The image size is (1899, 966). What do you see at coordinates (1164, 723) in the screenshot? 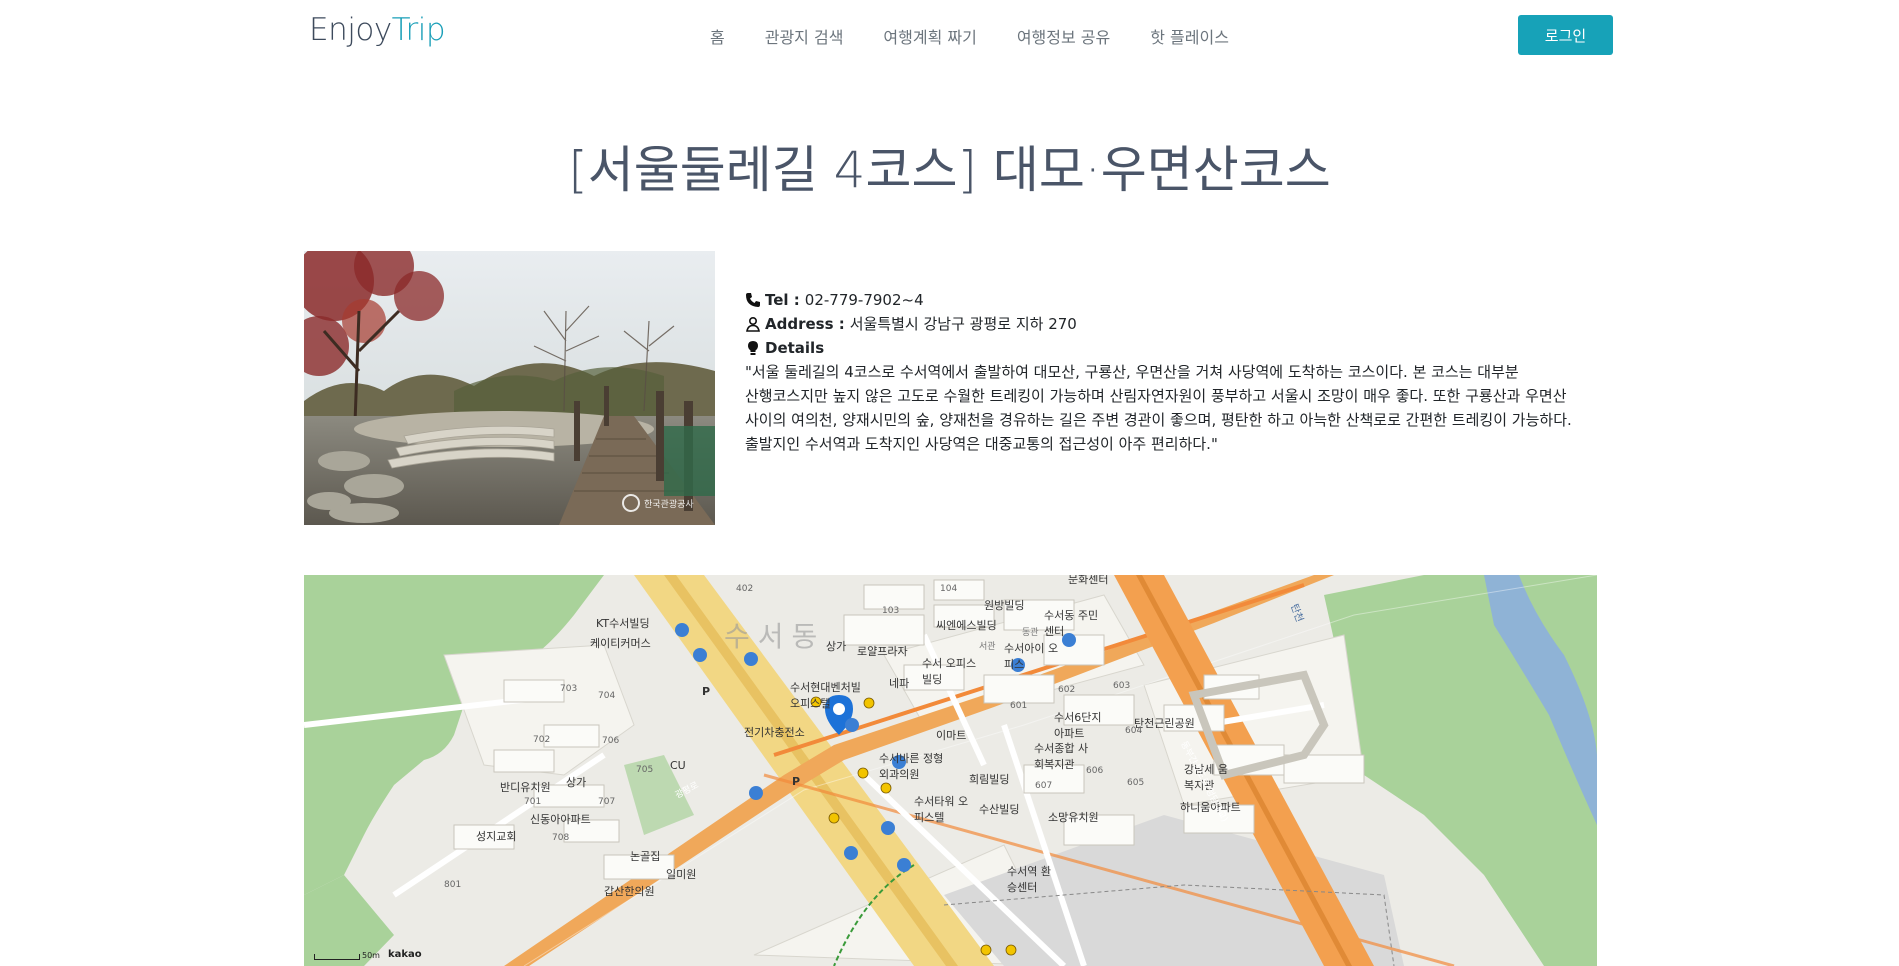
I see `map-label-tancheon-park: 탄천근린공원` at bounding box center [1164, 723].